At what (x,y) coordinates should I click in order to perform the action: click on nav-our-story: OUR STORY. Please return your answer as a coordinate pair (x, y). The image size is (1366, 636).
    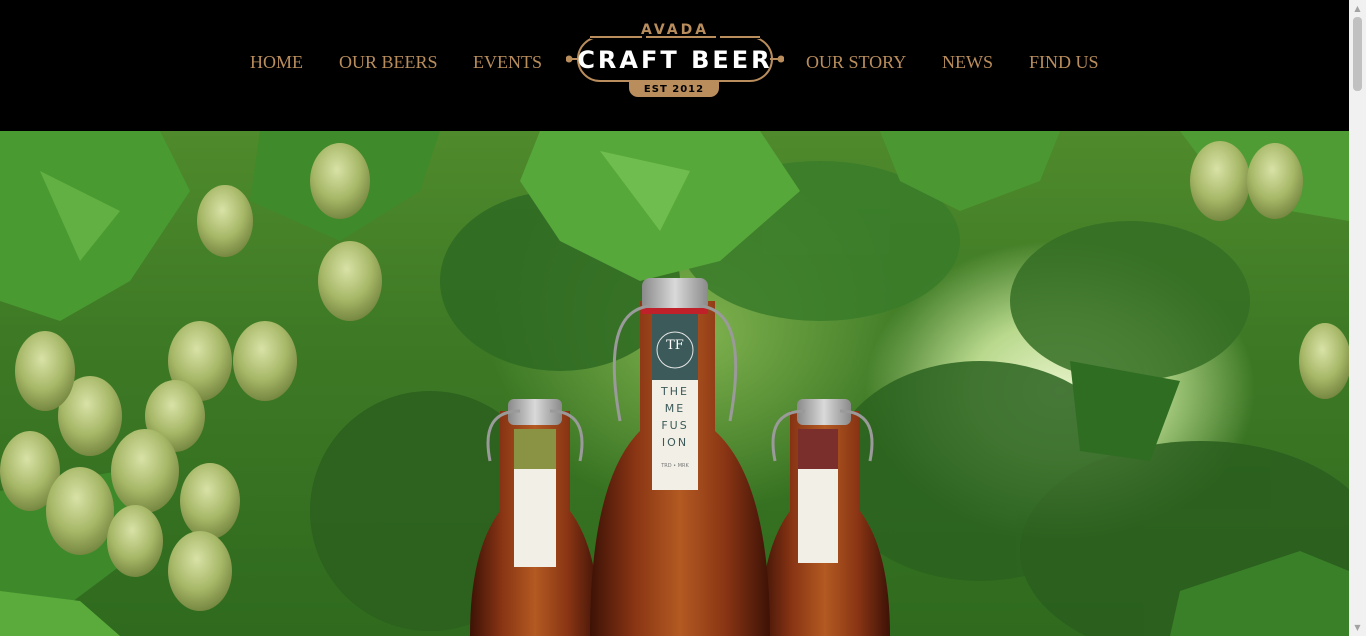
    Looking at the image, I should click on (856, 62).